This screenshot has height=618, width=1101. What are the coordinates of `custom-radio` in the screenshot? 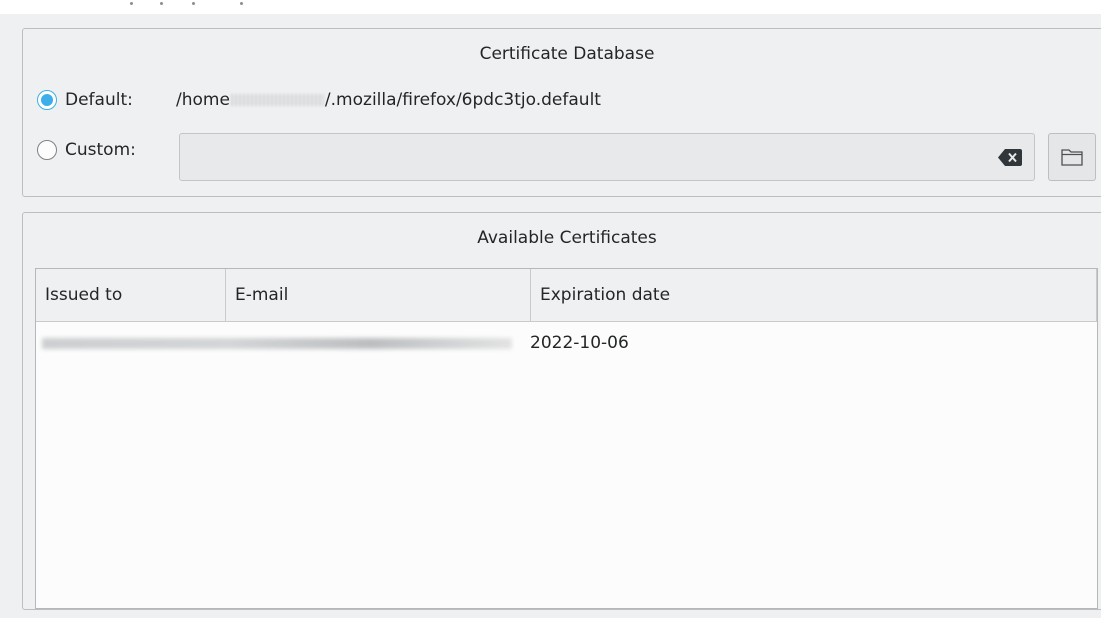 It's located at (47, 150).